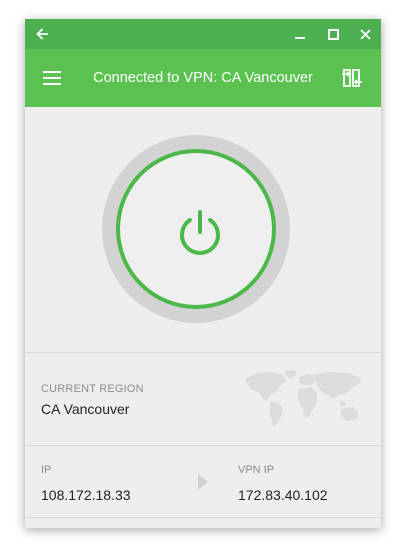 The image size is (409, 556). What do you see at coordinates (300, 34) in the screenshot?
I see `minimize-button` at bounding box center [300, 34].